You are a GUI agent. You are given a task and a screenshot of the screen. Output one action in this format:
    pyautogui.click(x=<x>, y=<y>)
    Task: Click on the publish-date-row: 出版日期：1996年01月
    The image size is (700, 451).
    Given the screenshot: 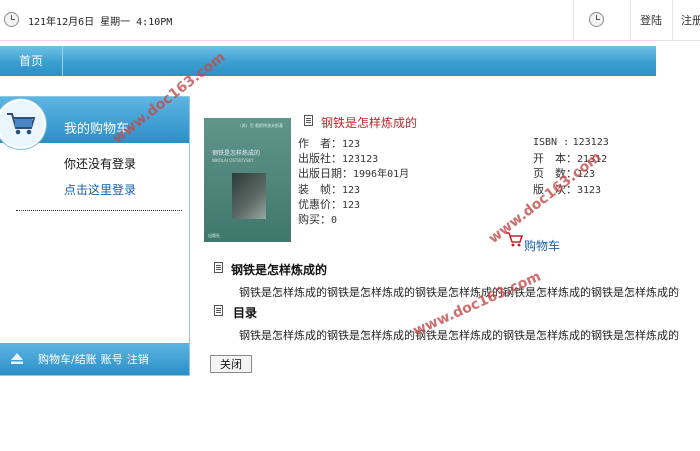 What is the action you would take?
    pyautogui.click(x=353, y=173)
    